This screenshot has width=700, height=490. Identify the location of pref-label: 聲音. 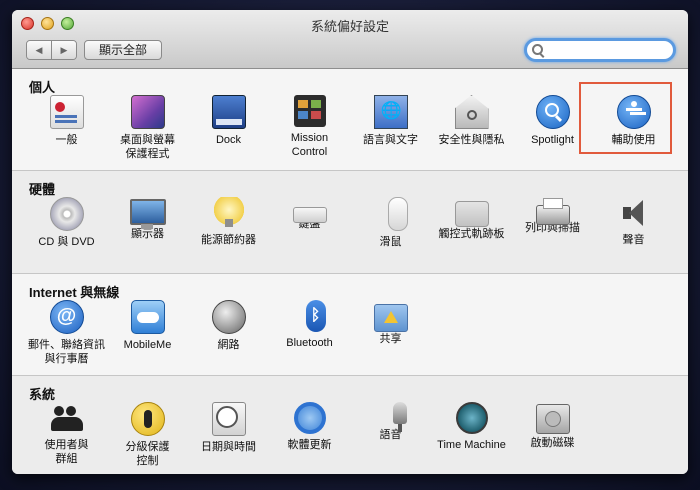
(633, 240).